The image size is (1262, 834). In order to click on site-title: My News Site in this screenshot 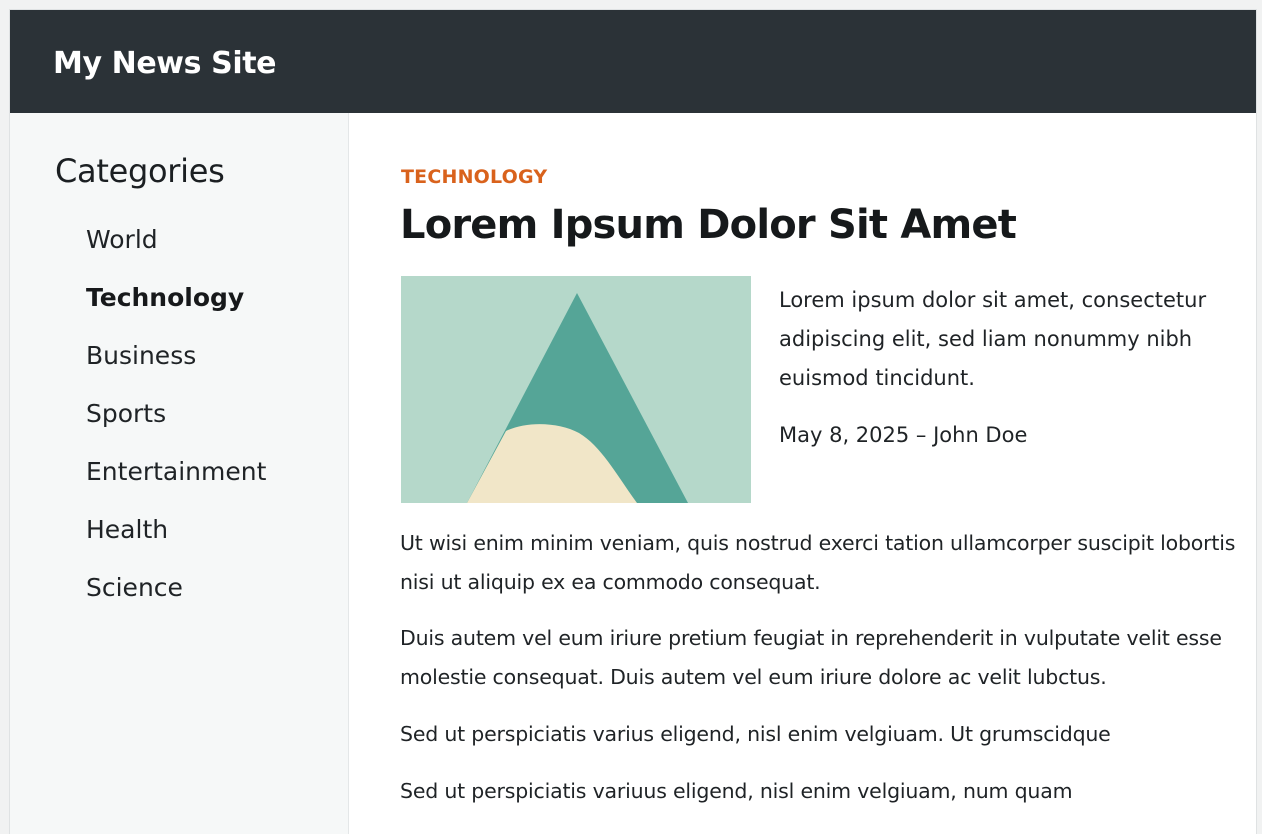, I will do `click(165, 64)`.